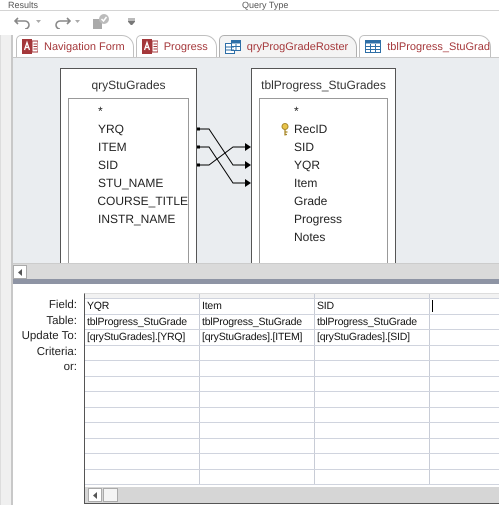 This screenshot has width=499, height=505. I want to click on field-name: ITEM, so click(112, 147).